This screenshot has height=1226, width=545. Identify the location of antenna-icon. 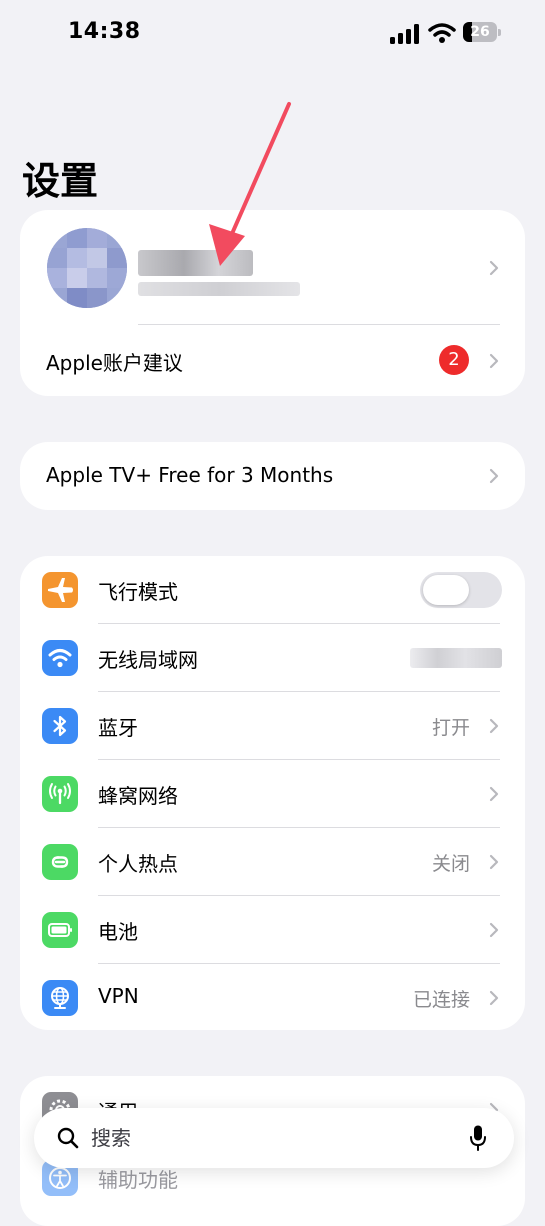
(60, 794).